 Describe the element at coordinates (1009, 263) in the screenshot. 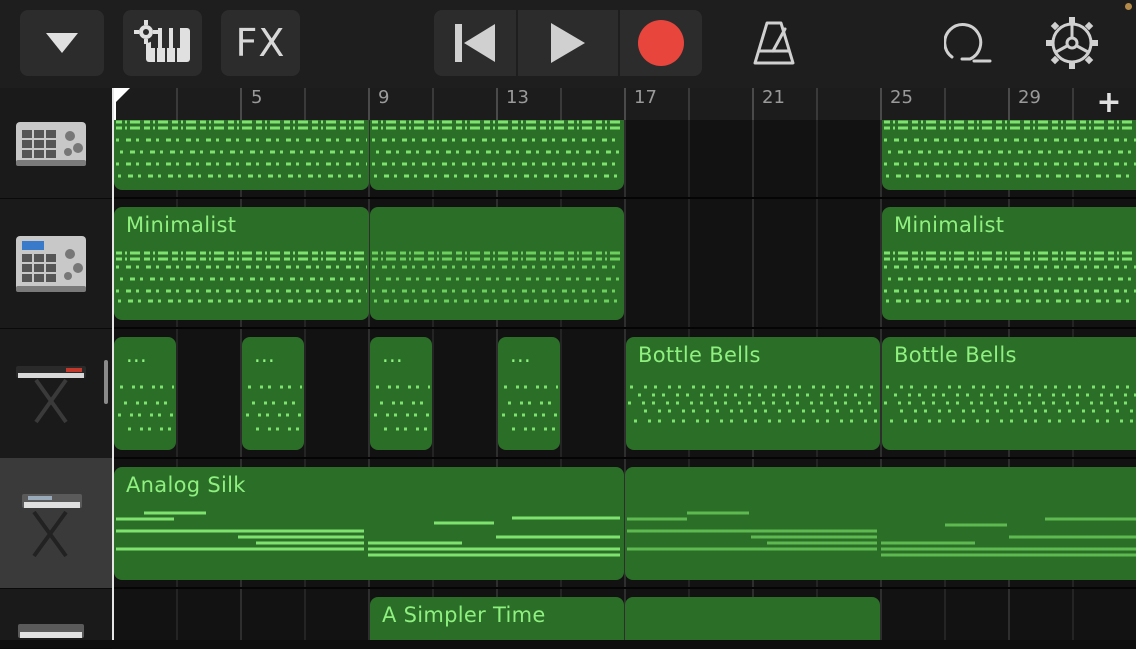

I see `region-minimalist-3: Minimalist` at that location.